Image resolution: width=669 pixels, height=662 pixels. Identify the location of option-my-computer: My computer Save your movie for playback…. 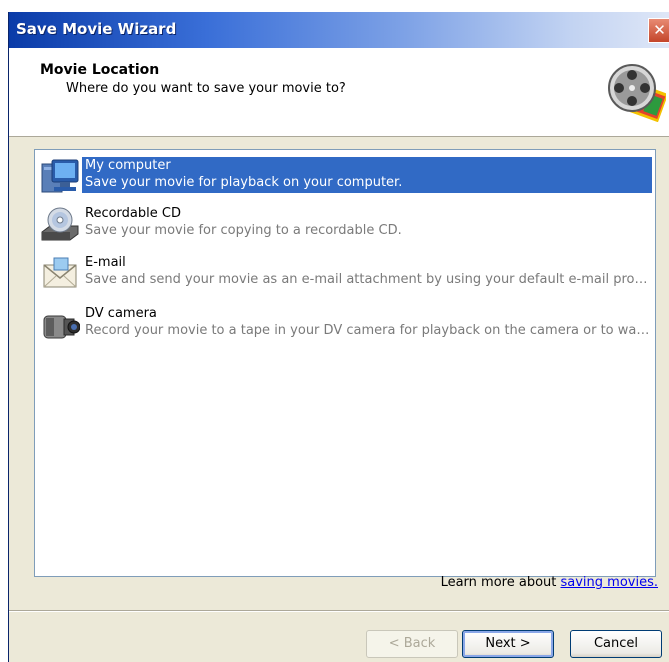
(345, 177).